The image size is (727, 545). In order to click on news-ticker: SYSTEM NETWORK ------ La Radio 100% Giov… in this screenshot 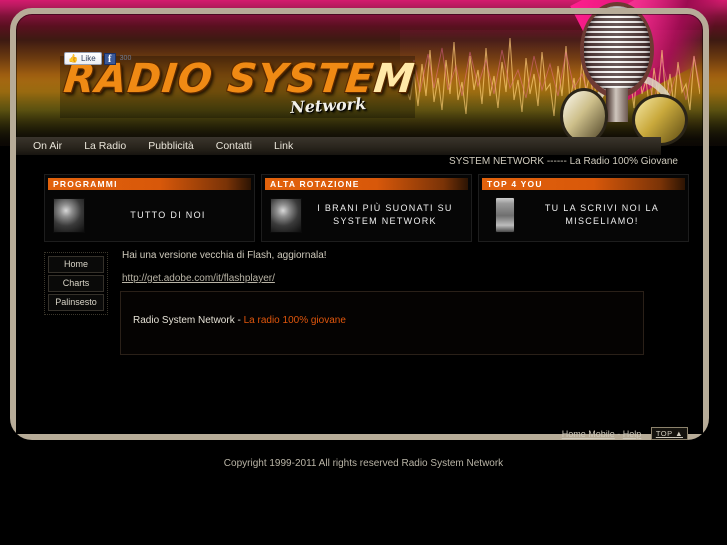, I will do `click(563, 161)`.